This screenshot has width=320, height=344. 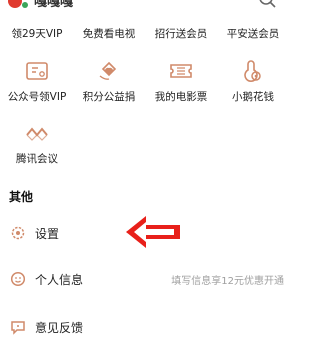 What do you see at coordinates (153, 232) in the screenshot?
I see `annotation-arrow-icon` at bounding box center [153, 232].